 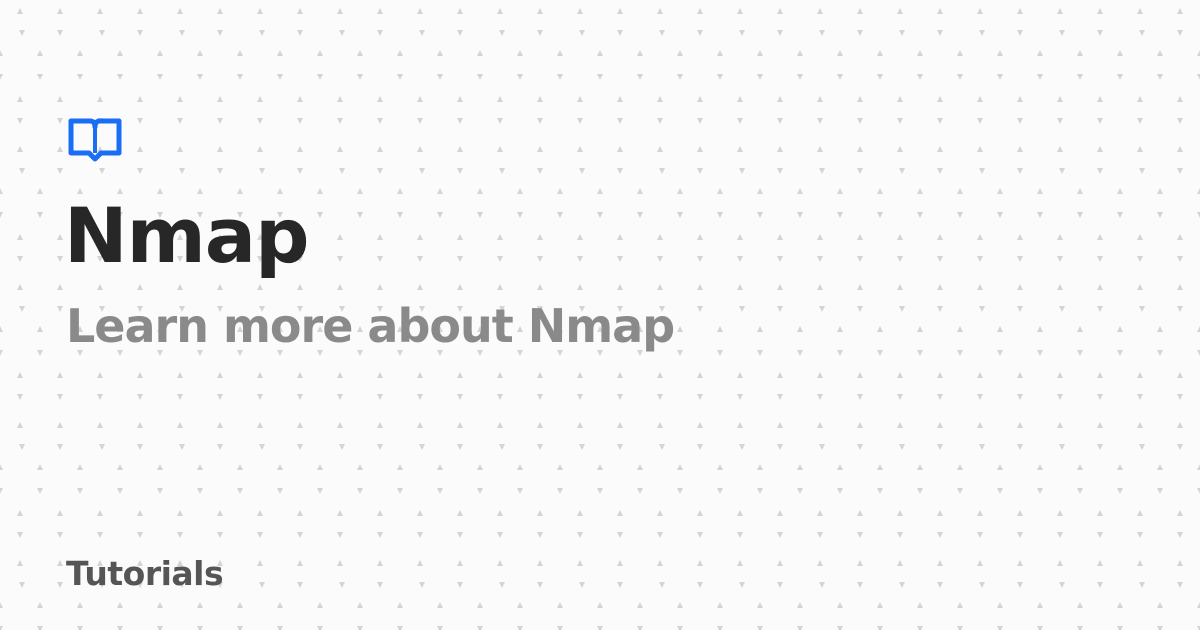 I want to click on logo, so click(x=95, y=140).